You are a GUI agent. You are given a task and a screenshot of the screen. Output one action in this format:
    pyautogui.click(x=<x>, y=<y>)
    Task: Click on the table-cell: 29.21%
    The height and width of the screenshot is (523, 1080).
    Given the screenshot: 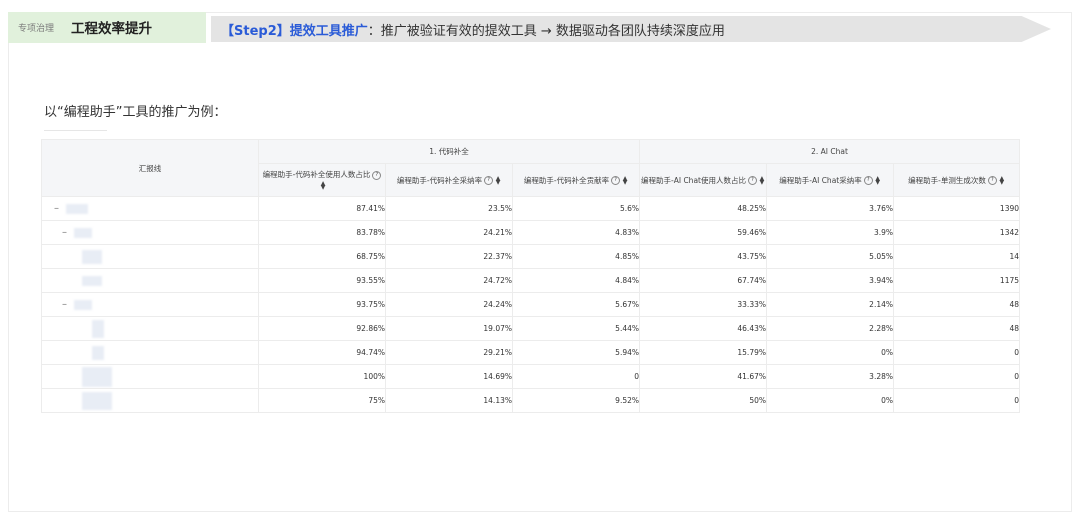 What is the action you would take?
    pyautogui.click(x=449, y=352)
    